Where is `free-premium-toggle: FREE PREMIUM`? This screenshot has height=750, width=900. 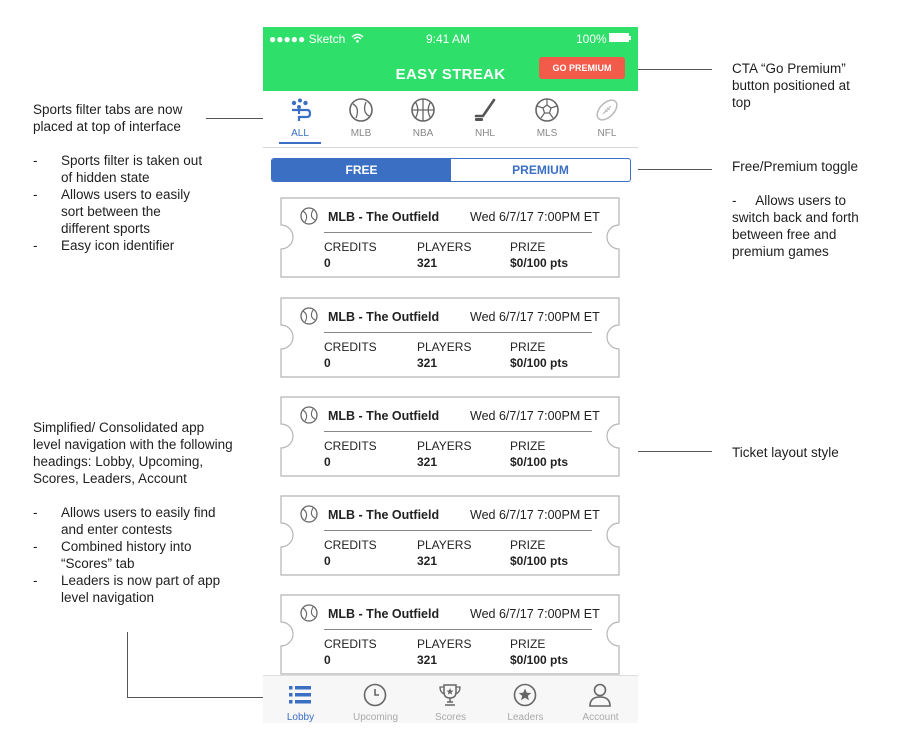 free-premium-toggle: FREE PREMIUM is located at coordinates (451, 170).